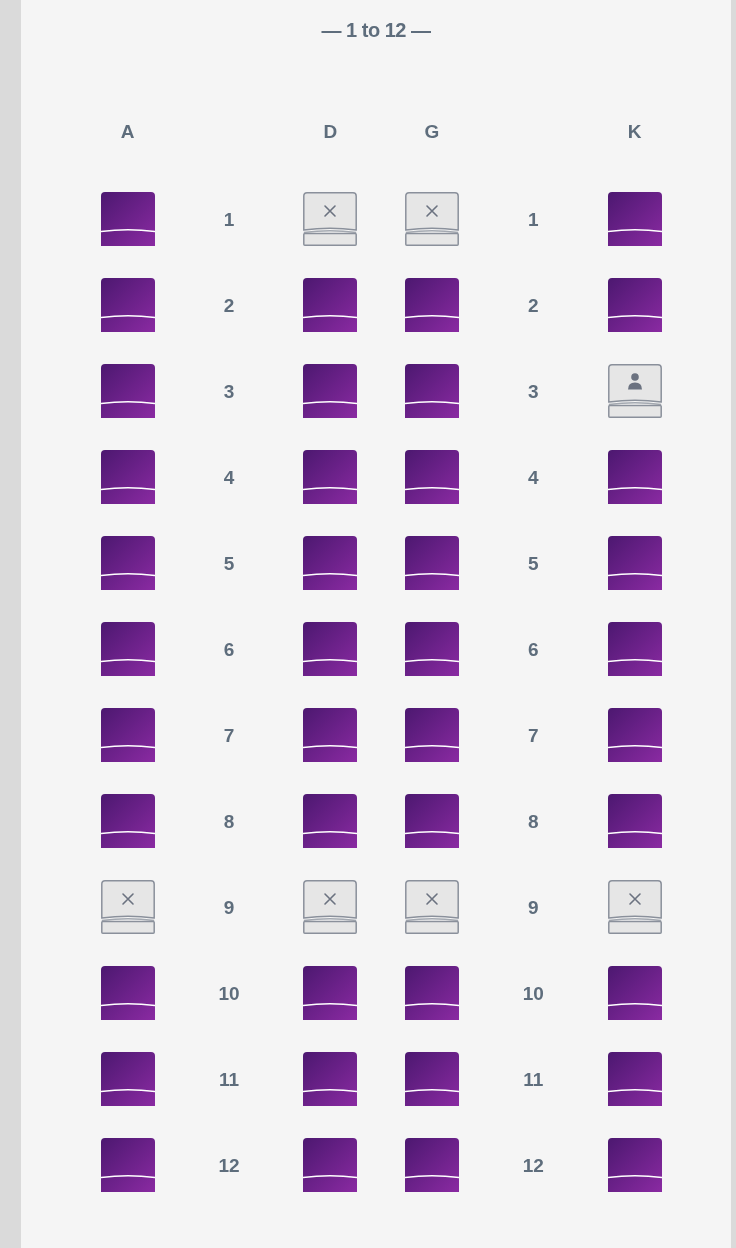 Image resolution: width=736 pixels, height=1248 pixels. Describe the element at coordinates (330, 132) in the screenshot. I see `column-label: D` at that location.